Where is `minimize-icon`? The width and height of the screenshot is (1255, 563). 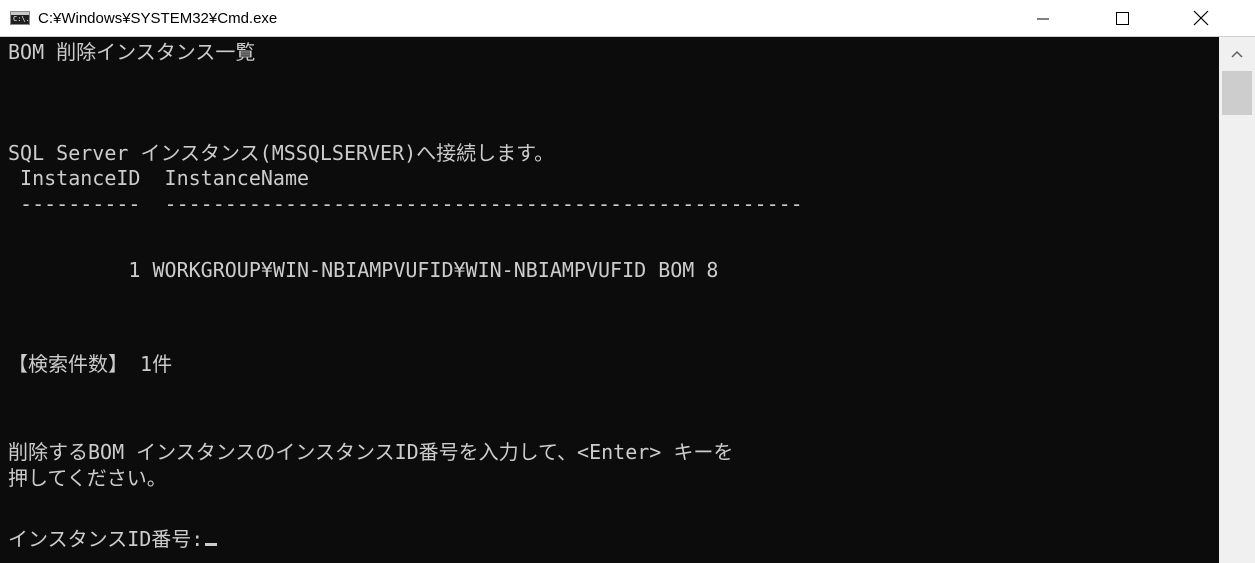
minimize-icon is located at coordinates (1043, 19).